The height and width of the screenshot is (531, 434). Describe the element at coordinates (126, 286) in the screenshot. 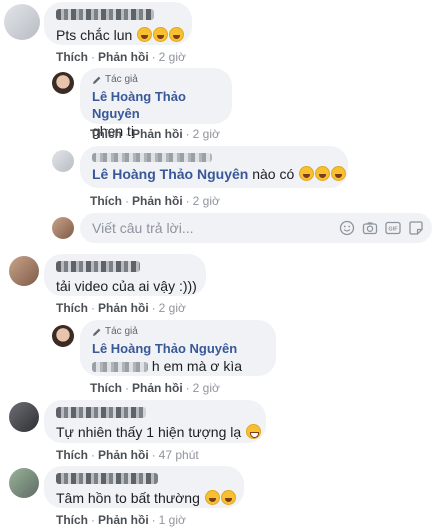

I see `comment-text: tải video của ai vậy :)))` at that location.